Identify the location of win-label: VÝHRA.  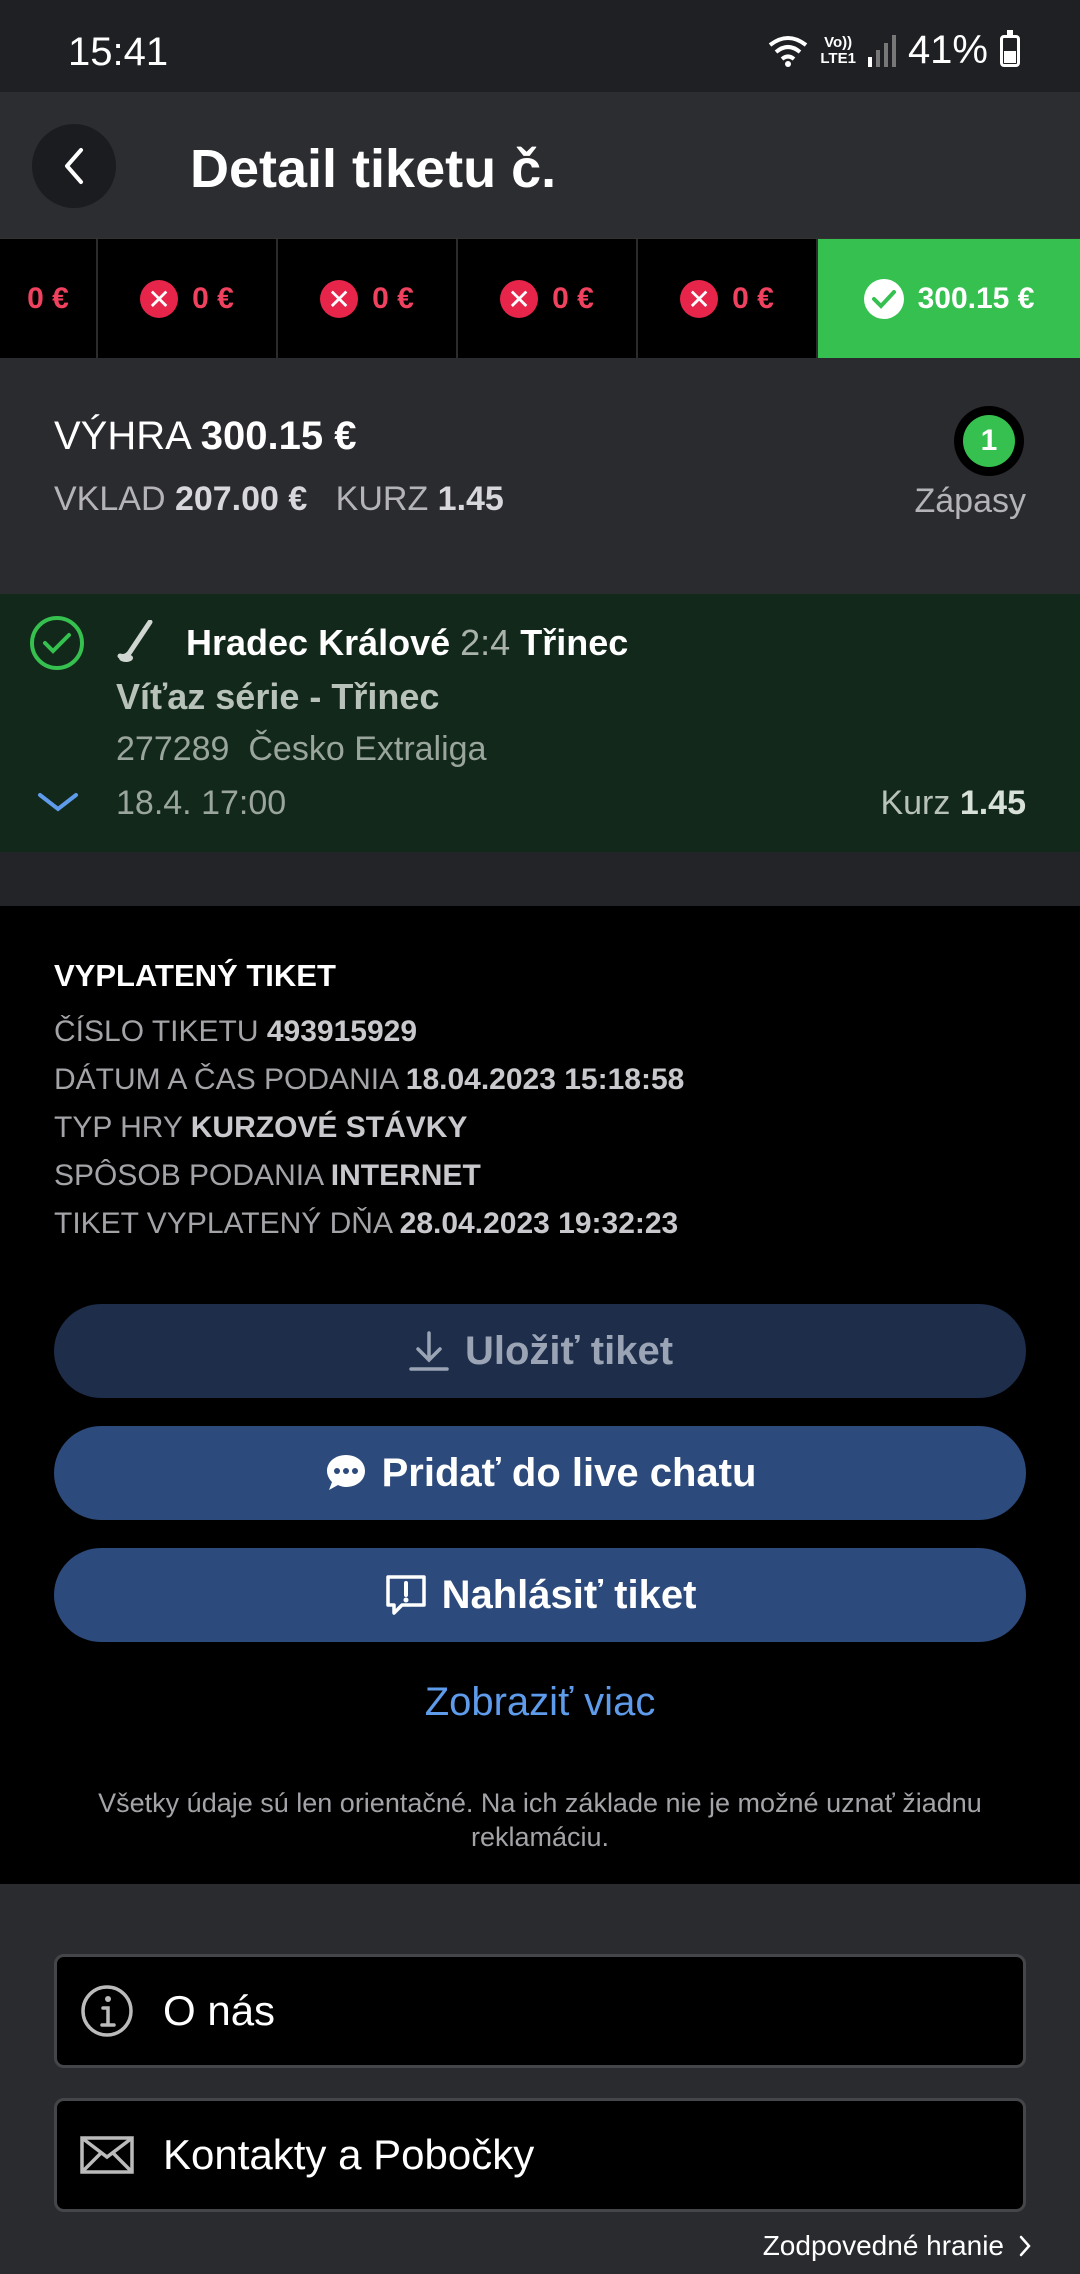
(122, 436).